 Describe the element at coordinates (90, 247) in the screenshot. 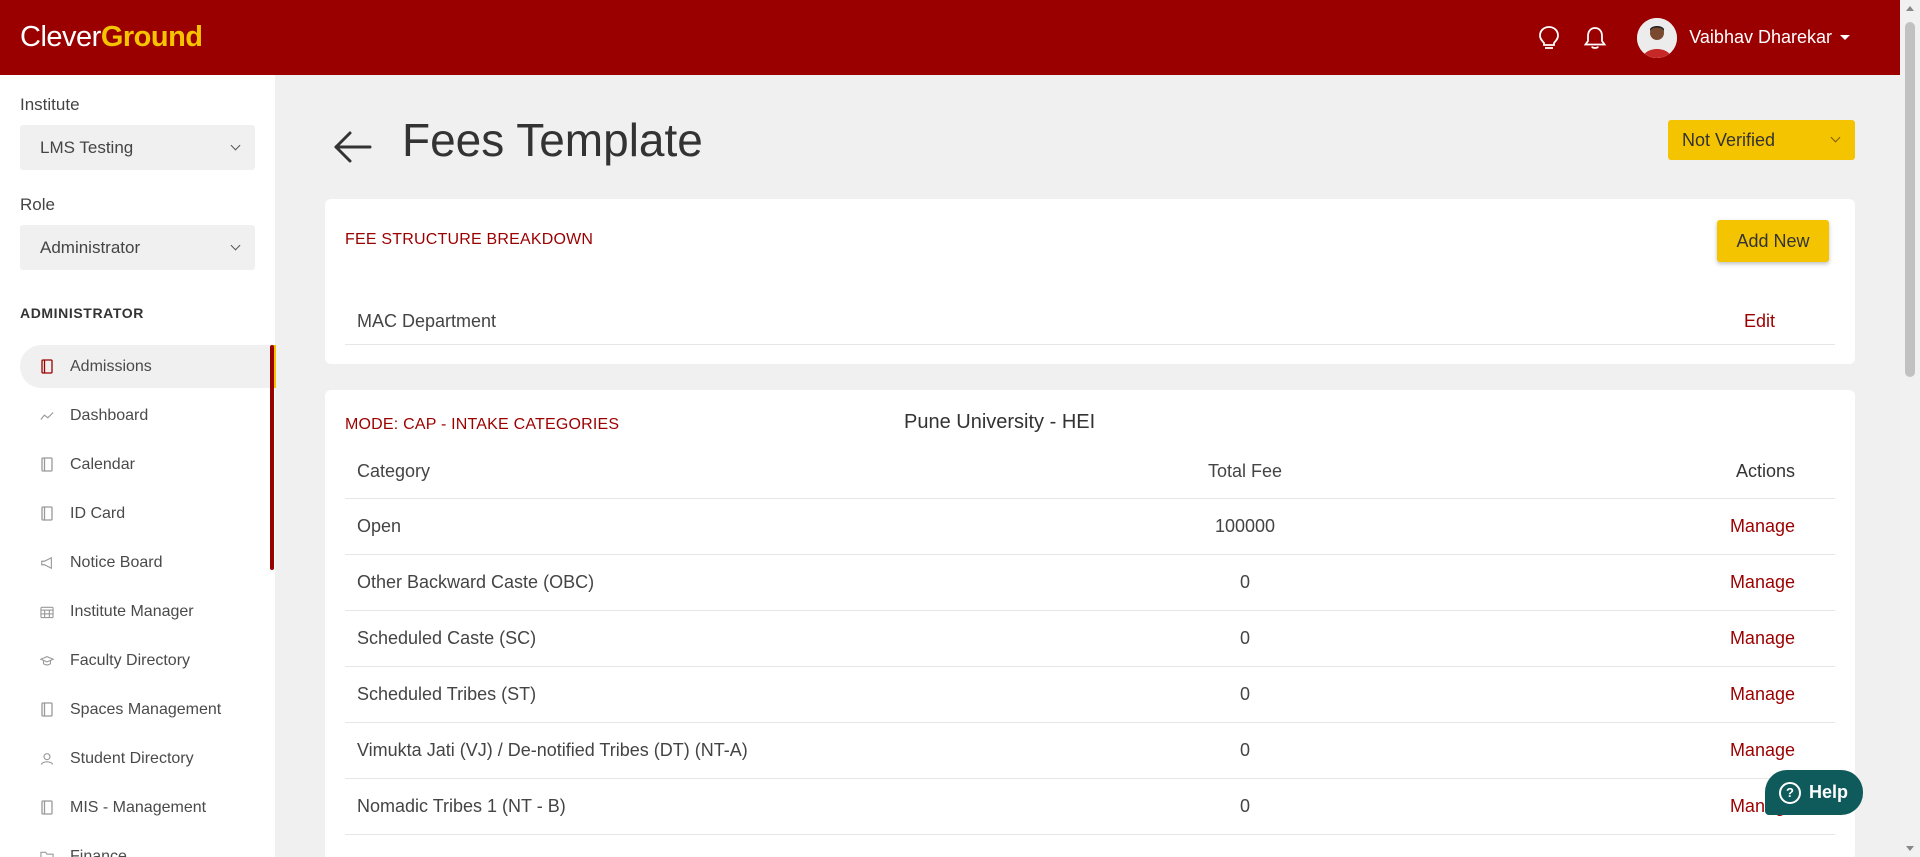

I see `role-select-value: Administrator` at that location.